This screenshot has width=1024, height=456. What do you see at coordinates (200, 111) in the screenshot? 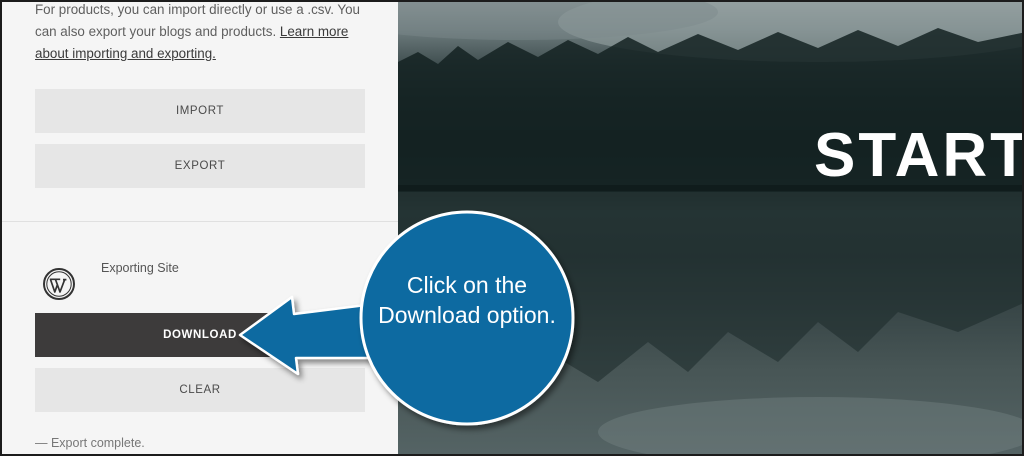
I see `import-button: IMPORT` at bounding box center [200, 111].